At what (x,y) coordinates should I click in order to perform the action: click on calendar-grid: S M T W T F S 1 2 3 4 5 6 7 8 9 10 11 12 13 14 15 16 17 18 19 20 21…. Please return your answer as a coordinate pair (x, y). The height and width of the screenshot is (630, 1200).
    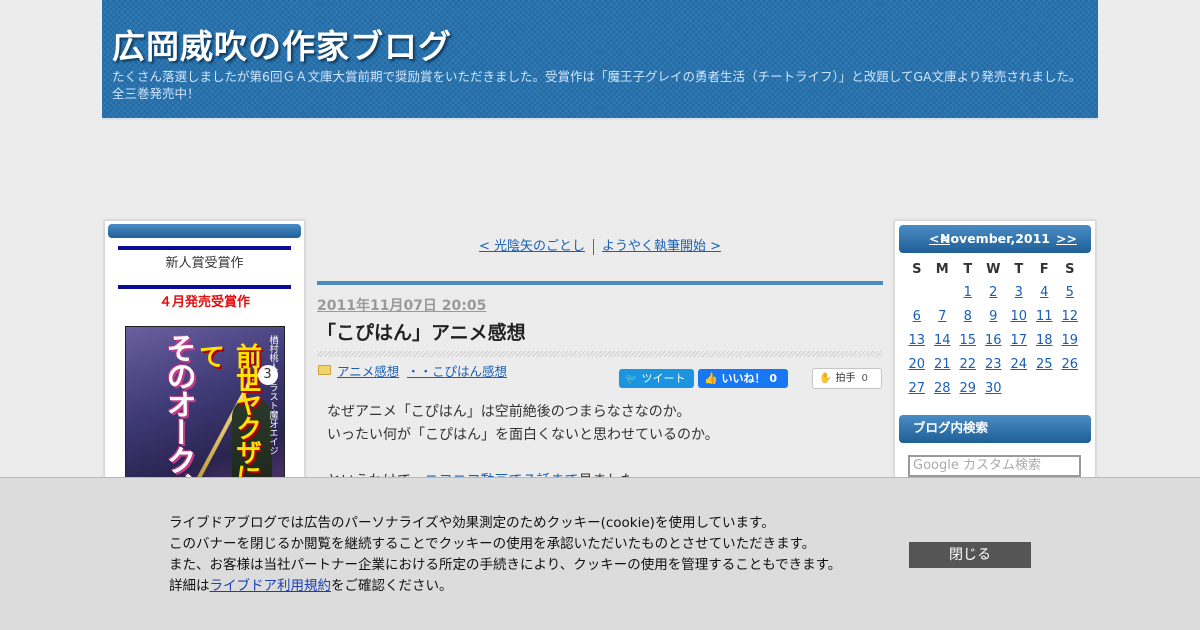
    Looking at the image, I should click on (999, 330).